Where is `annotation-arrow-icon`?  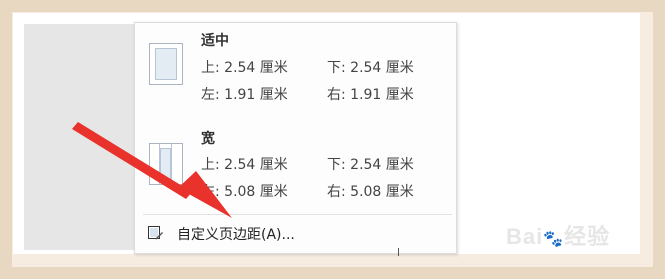 annotation-arrow-icon is located at coordinates (152, 170).